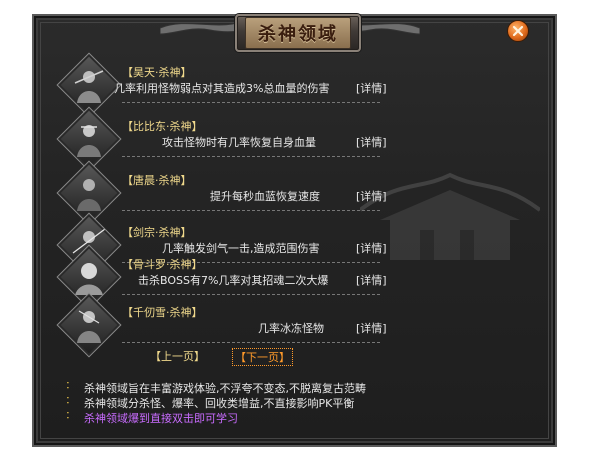 This screenshot has width=589, height=453. I want to click on note-text: 杀神领域分杀怪、爆率、回收类增益,不直接影响PK平衡, so click(219, 403).